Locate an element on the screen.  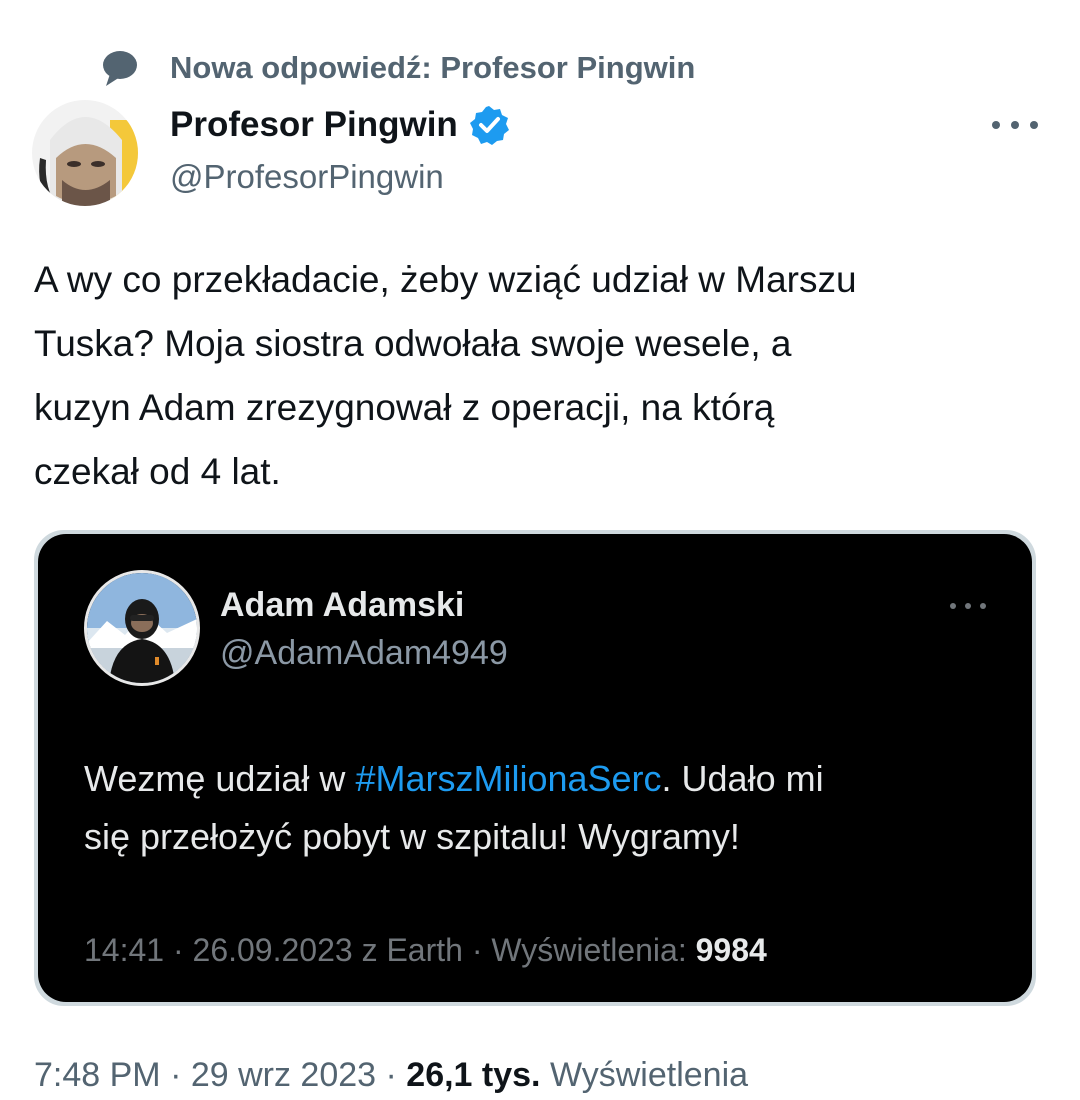
views-label: Wyświetlenia is located at coordinates (644, 1075).